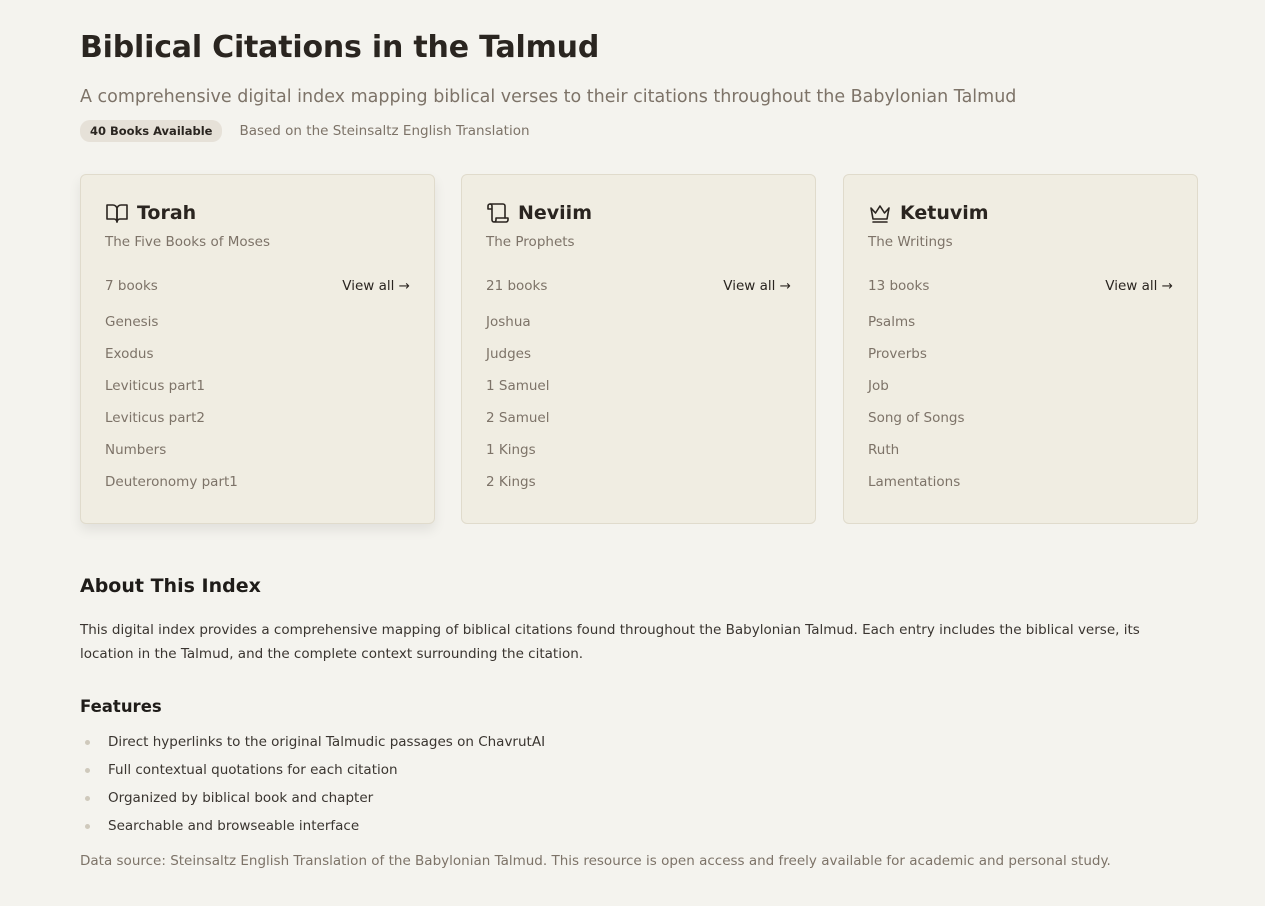 This screenshot has width=1265, height=906. What do you see at coordinates (131, 286) in the screenshot?
I see `book-count: 7 books` at bounding box center [131, 286].